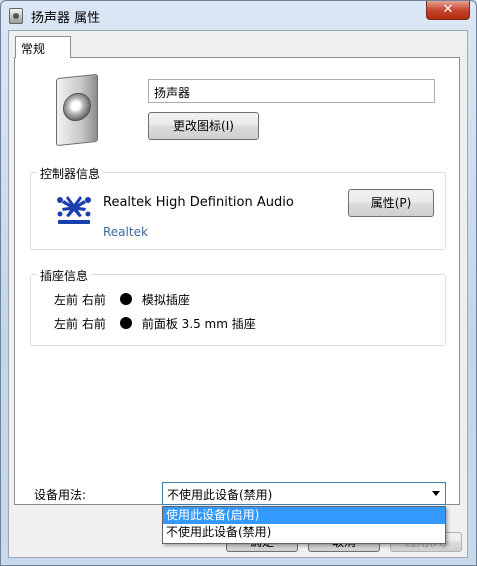  What do you see at coordinates (203, 126) in the screenshot?
I see `change-icon-button: 更改图标(I)` at bounding box center [203, 126].